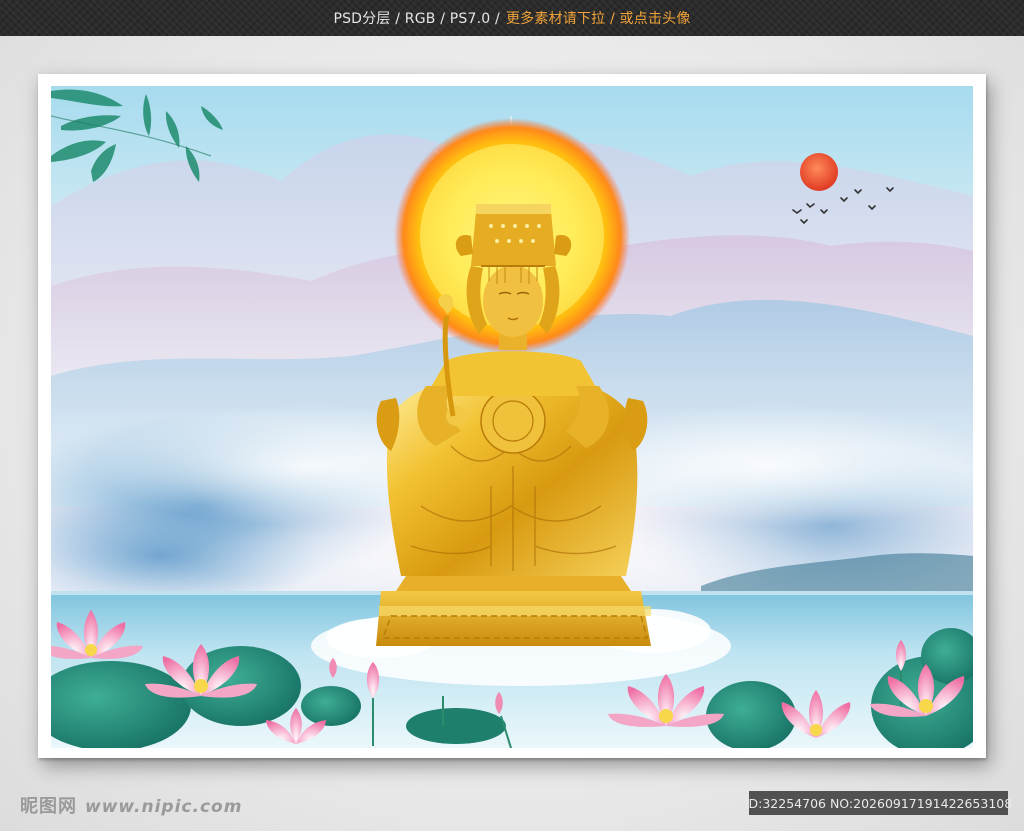 Image resolution: width=1024 pixels, height=831 pixels. What do you see at coordinates (164, 807) in the screenshot?
I see `site-url: www.nipic.com` at bounding box center [164, 807].